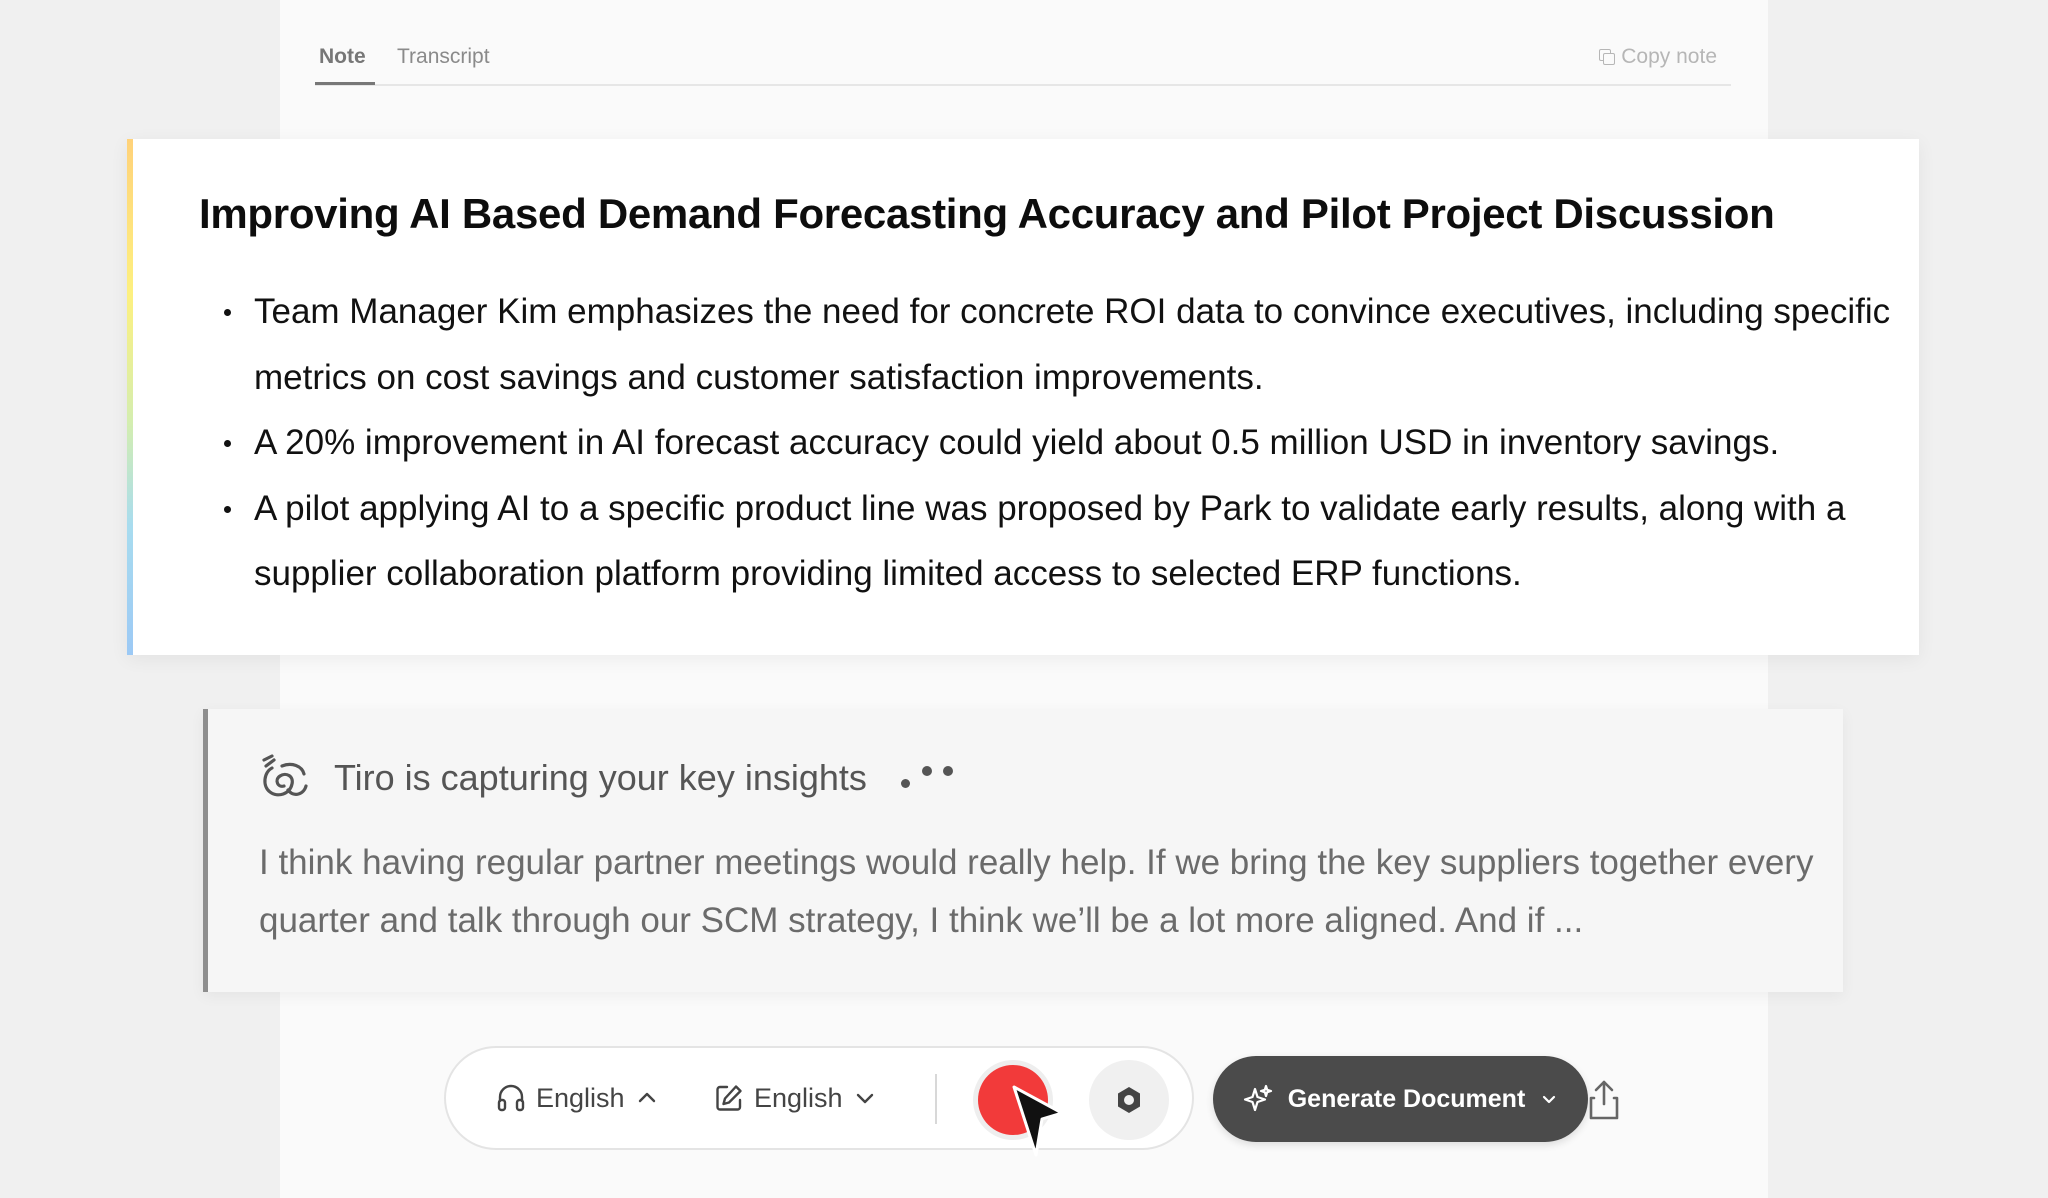  I want to click on write-language-selector: English, so click(795, 1098).